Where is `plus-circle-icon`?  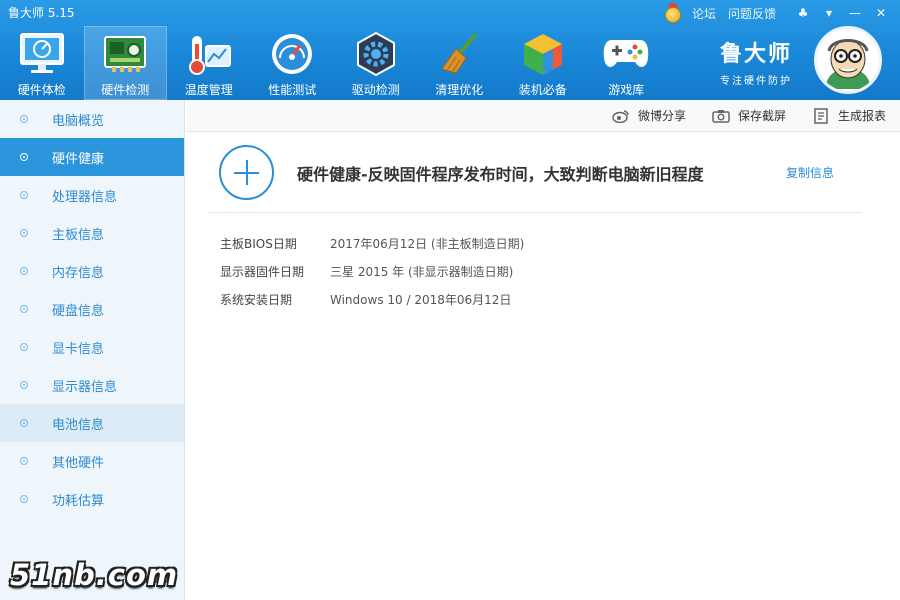
plus-circle-icon is located at coordinates (246, 172).